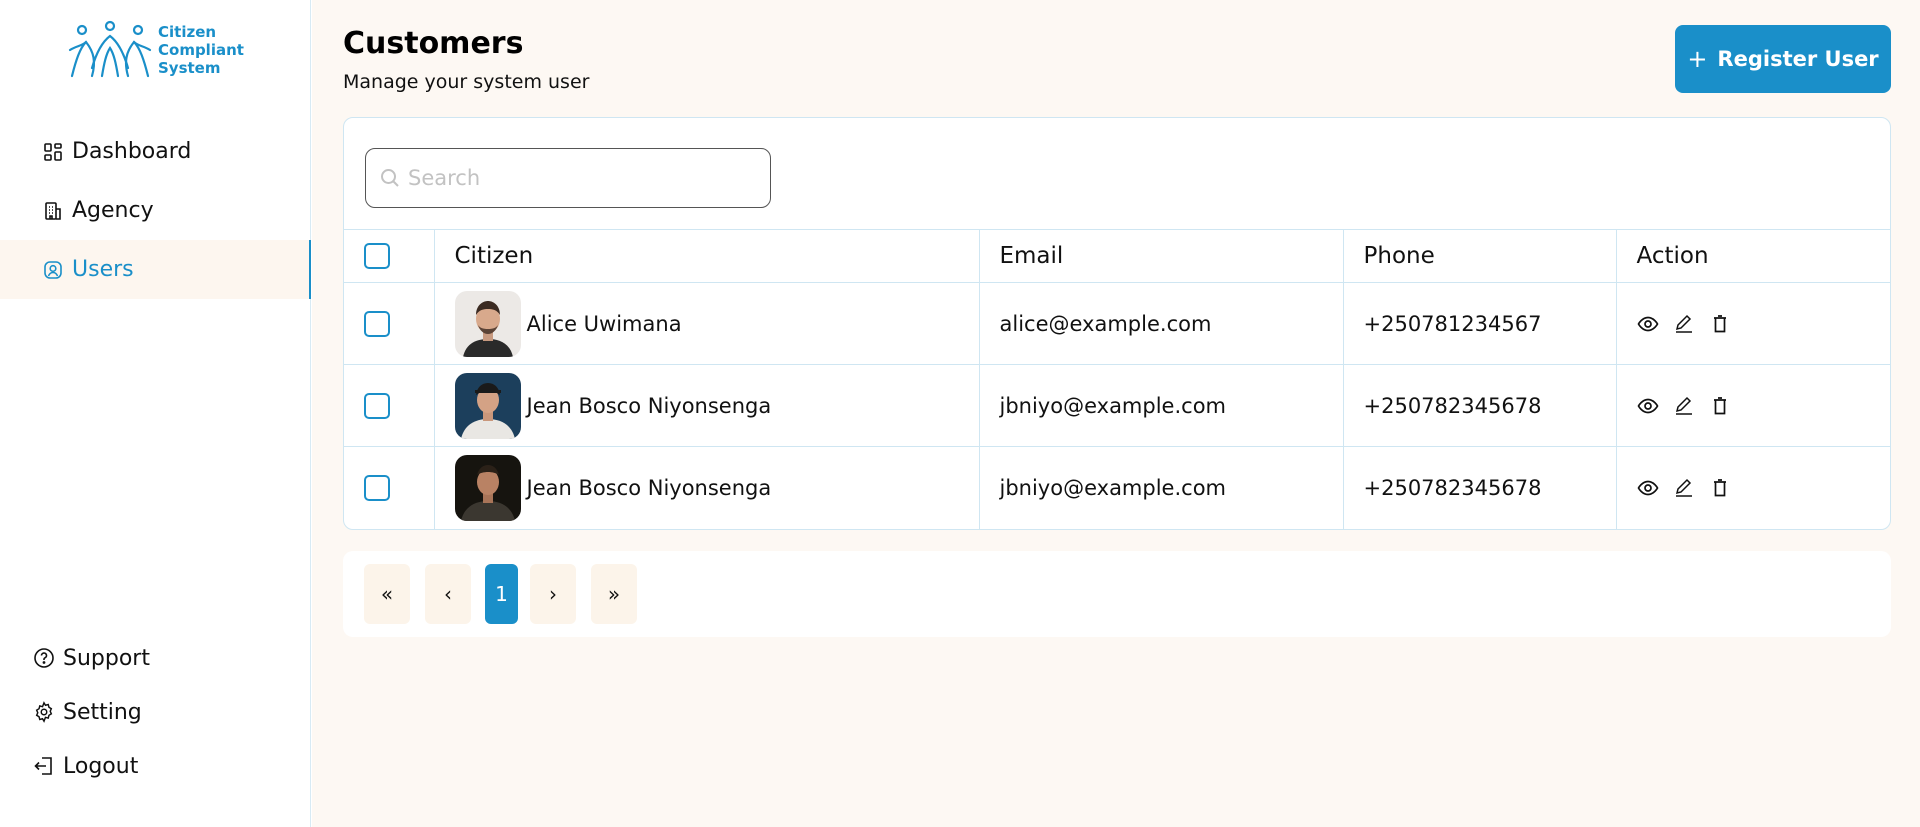 Image resolution: width=1920 pixels, height=827 pixels. What do you see at coordinates (1752, 256) in the screenshot?
I see `column-header-action: Action` at bounding box center [1752, 256].